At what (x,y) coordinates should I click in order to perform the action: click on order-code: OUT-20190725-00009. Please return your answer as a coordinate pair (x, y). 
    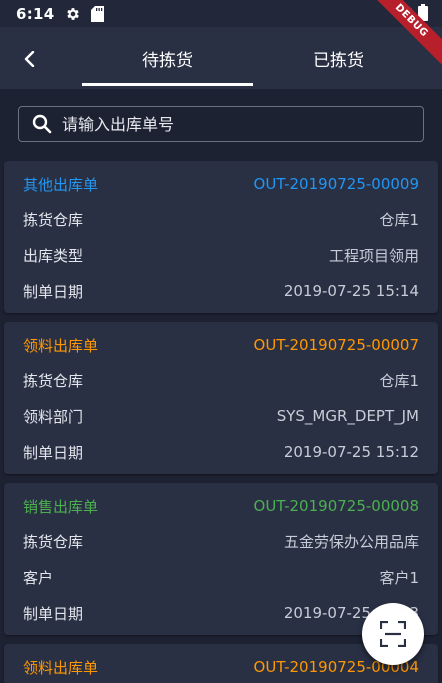
    Looking at the image, I should click on (336, 184).